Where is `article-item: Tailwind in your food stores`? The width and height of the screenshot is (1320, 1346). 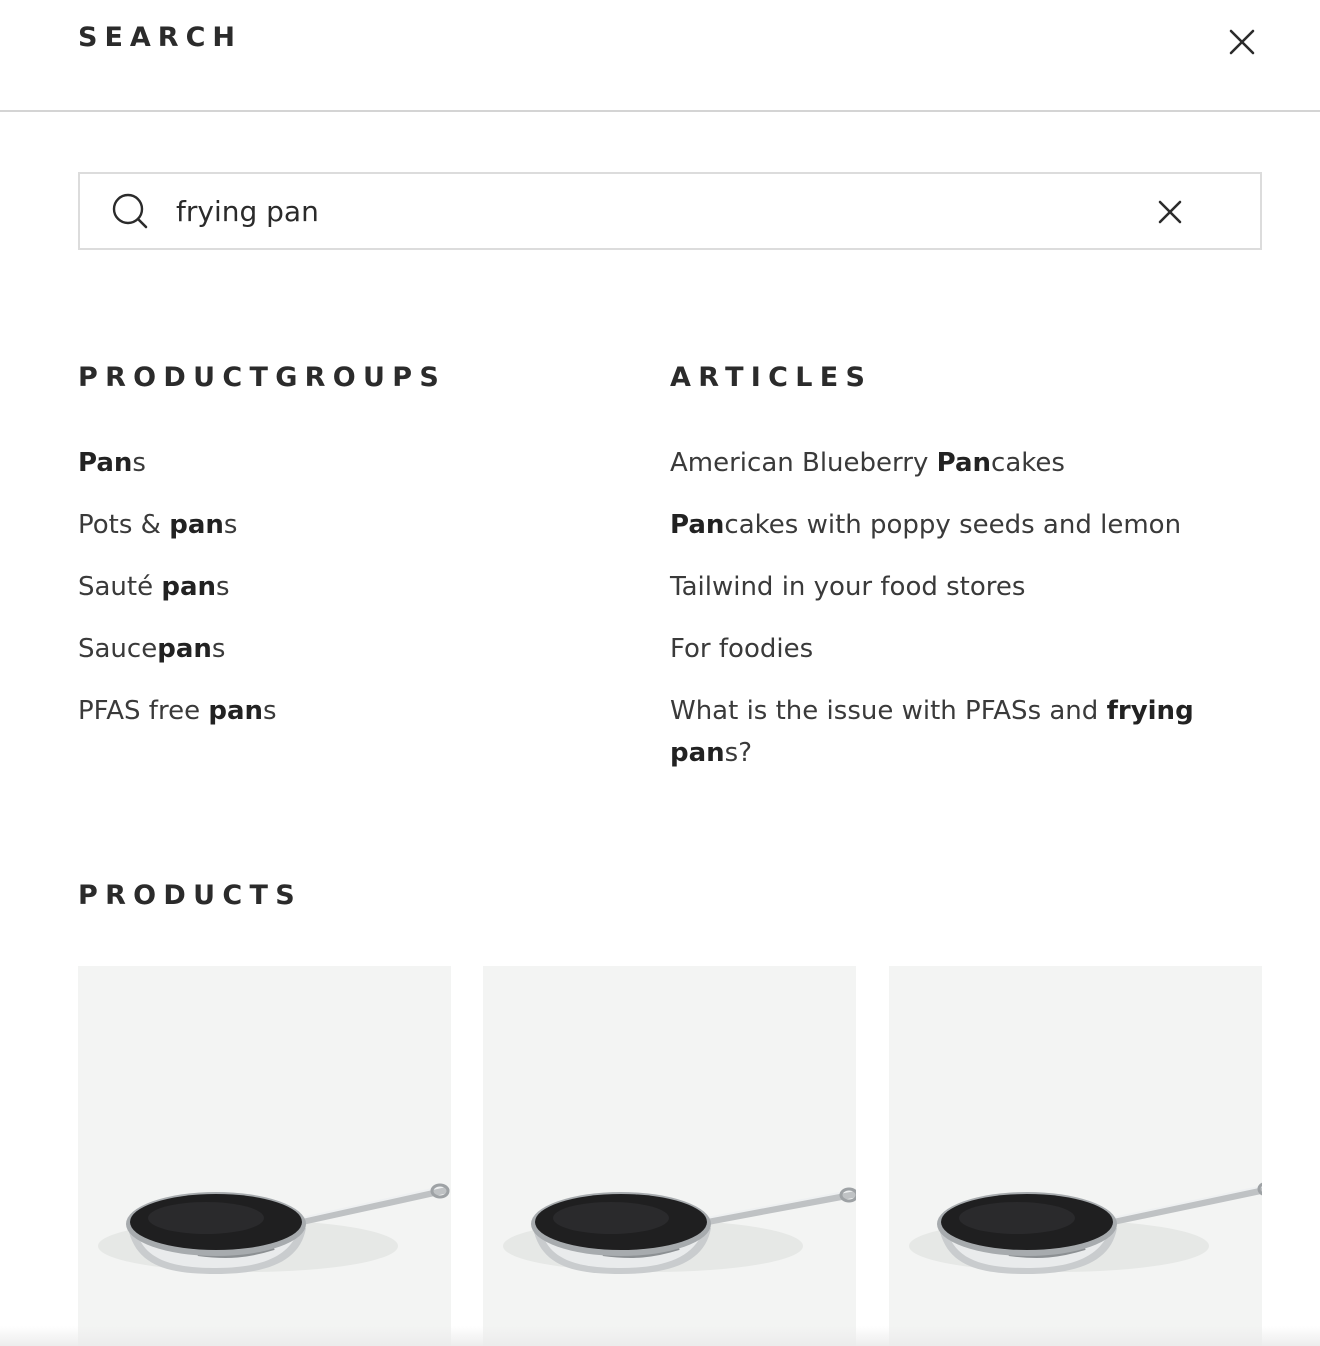 article-item: Tailwind in your food stores is located at coordinates (940, 587).